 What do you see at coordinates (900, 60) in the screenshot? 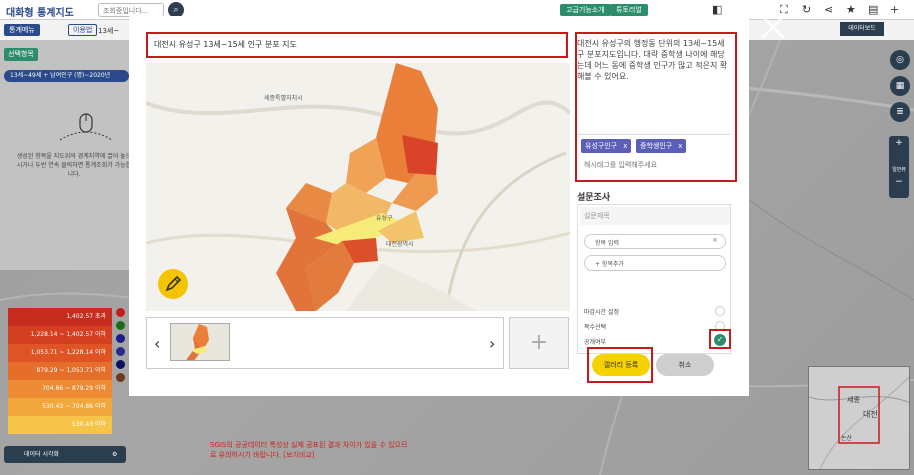
I see `map-tool-icon: ◎` at bounding box center [900, 60].